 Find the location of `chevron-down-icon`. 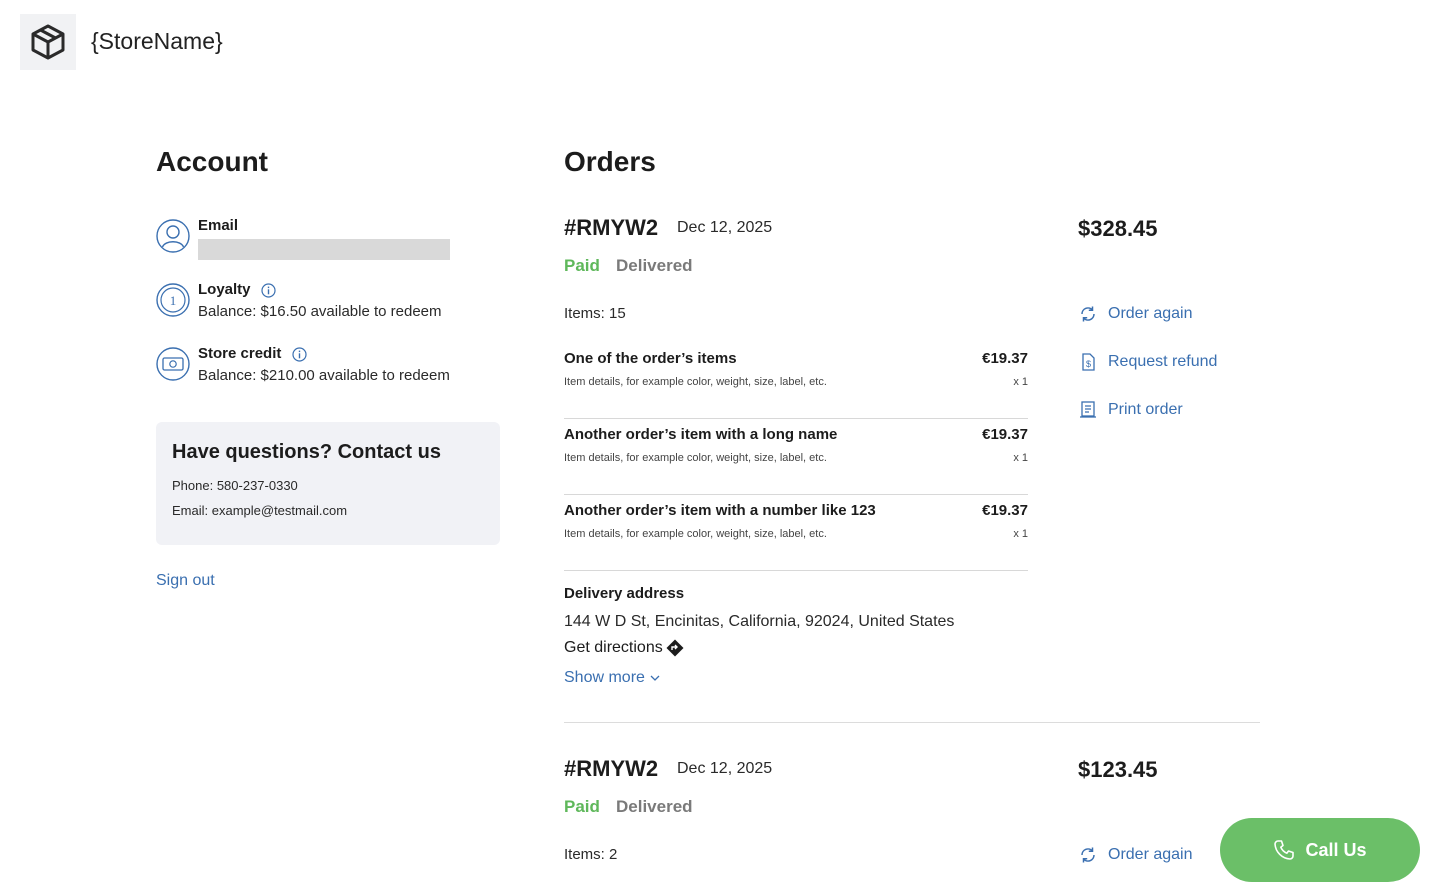

chevron-down-icon is located at coordinates (655, 678).